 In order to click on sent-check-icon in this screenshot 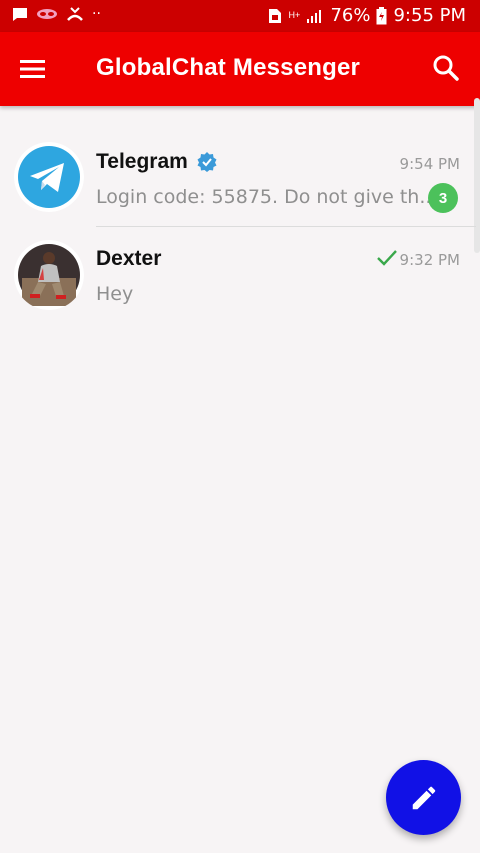, I will do `click(387, 258)`.